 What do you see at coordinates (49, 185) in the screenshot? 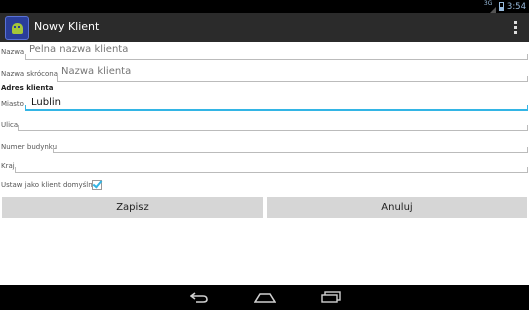
I see `default-client-label: Ustaw jako klient domyślny` at bounding box center [49, 185].